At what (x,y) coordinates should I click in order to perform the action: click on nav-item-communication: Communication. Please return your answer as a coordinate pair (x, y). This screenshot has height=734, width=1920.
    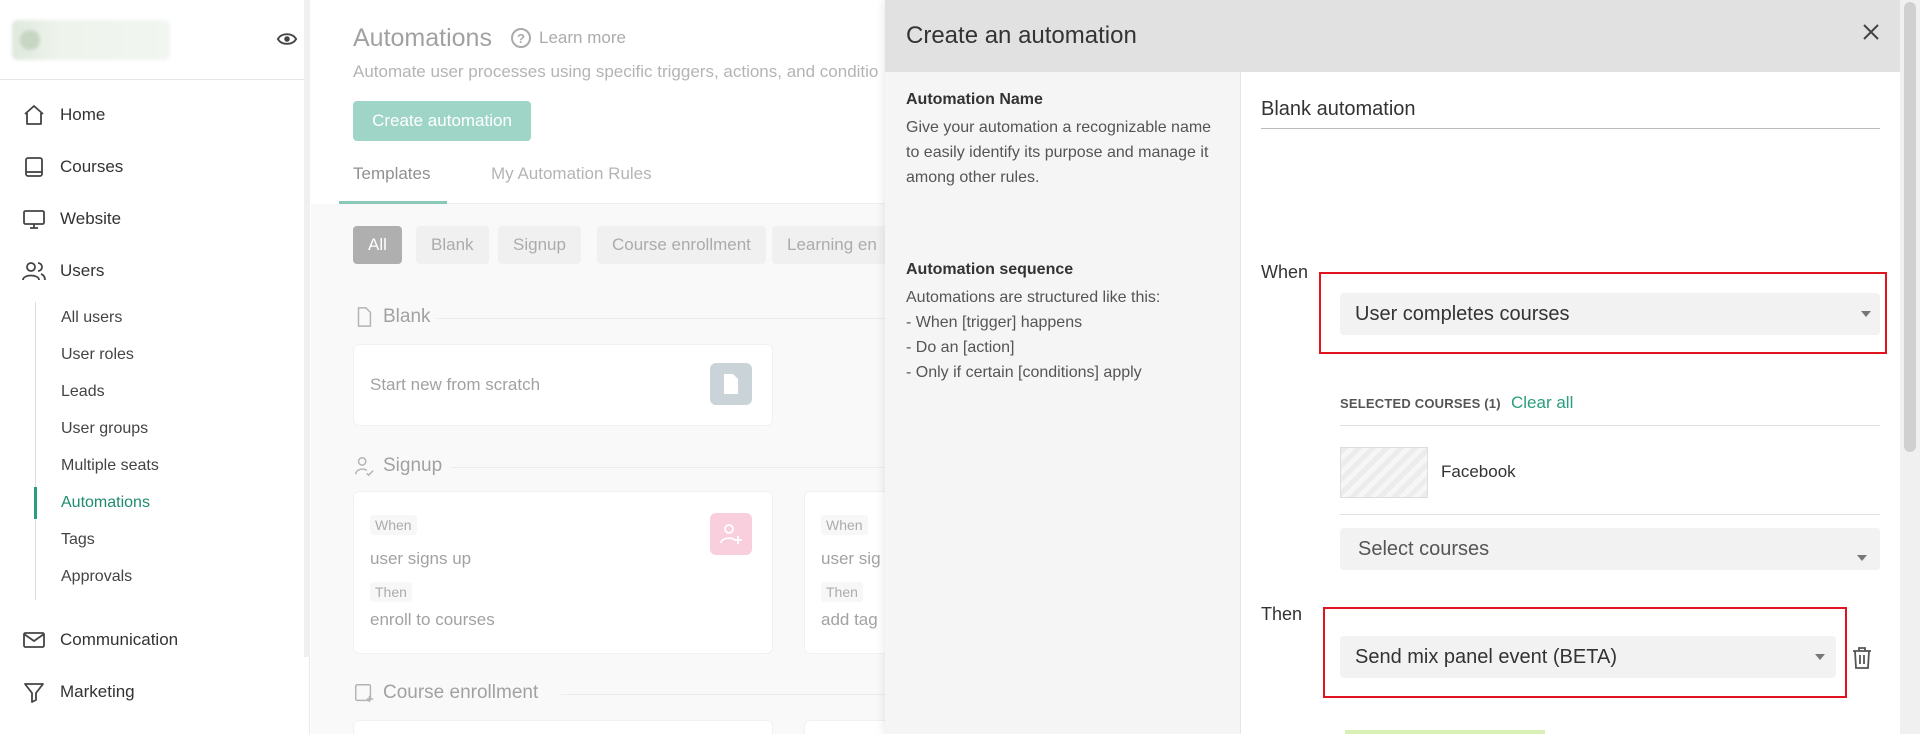
    Looking at the image, I should click on (100, 640).